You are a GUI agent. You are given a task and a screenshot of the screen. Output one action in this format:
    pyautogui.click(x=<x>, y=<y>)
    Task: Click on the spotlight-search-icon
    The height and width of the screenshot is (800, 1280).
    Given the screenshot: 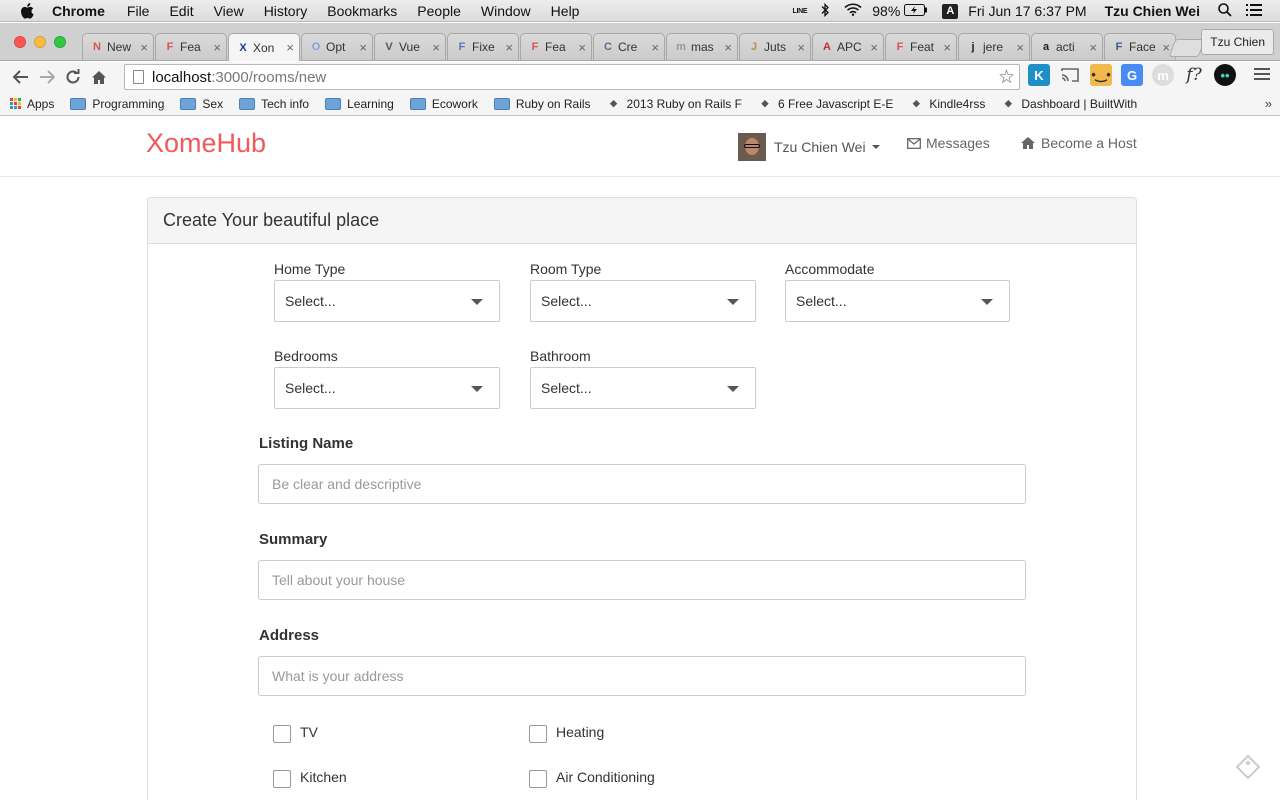 What is the action you would take?
    pyautogui.click(x=1225, y=11)
    